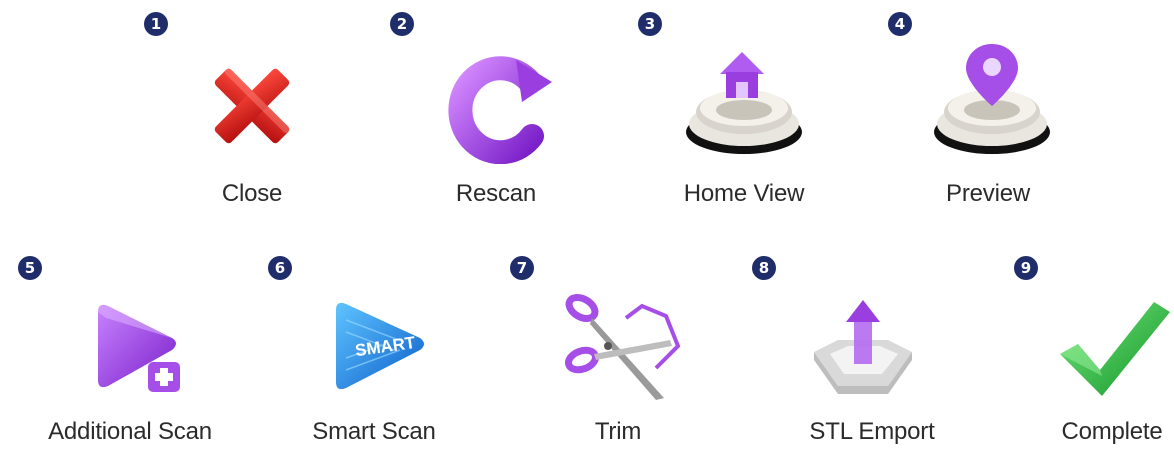 This screenshot has width=1174, height=450. I want to click on step-badge-1: 1, so click(156, 24).